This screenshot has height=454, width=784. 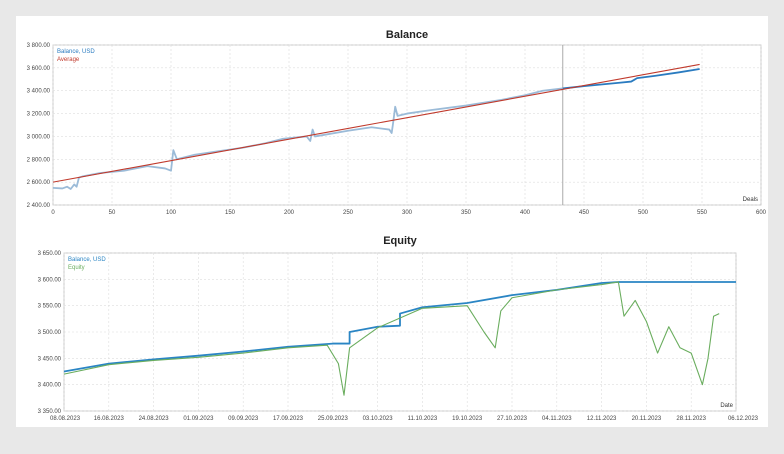 I want to click on y-tick-label: 3 800.00, so click(x=39, y=46).